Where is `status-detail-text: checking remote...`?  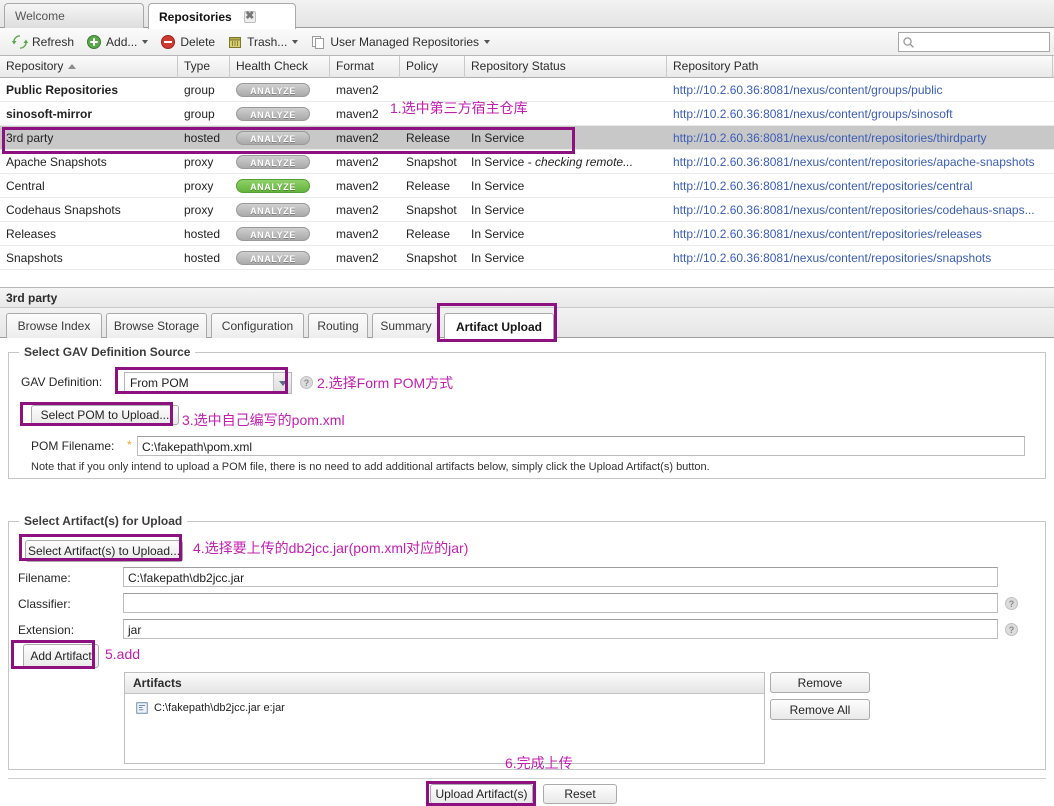 status-detail-text: checking remote... is located at coordinates (584, 161).